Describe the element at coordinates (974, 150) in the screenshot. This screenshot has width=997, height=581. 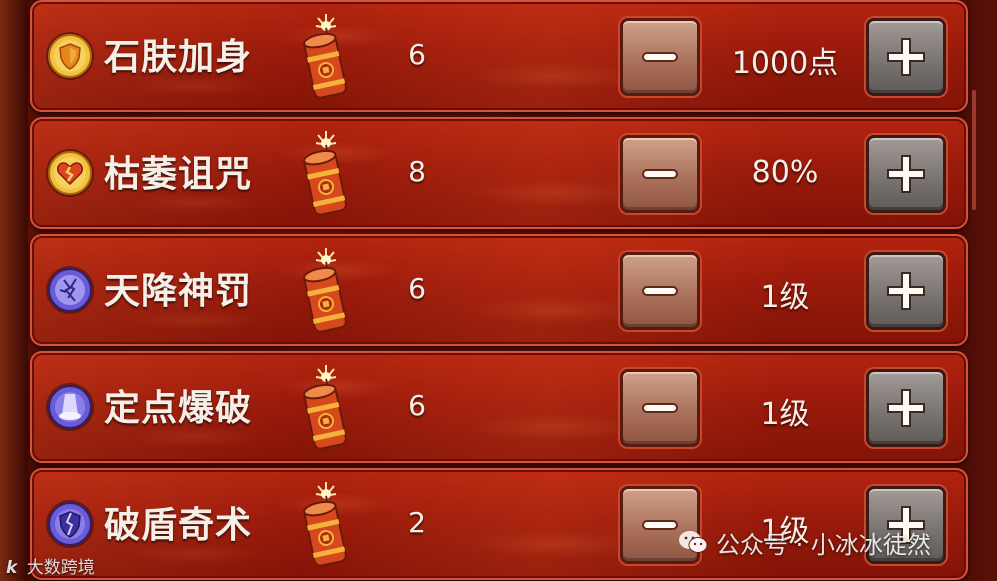
I see `scrollbar` at that location.